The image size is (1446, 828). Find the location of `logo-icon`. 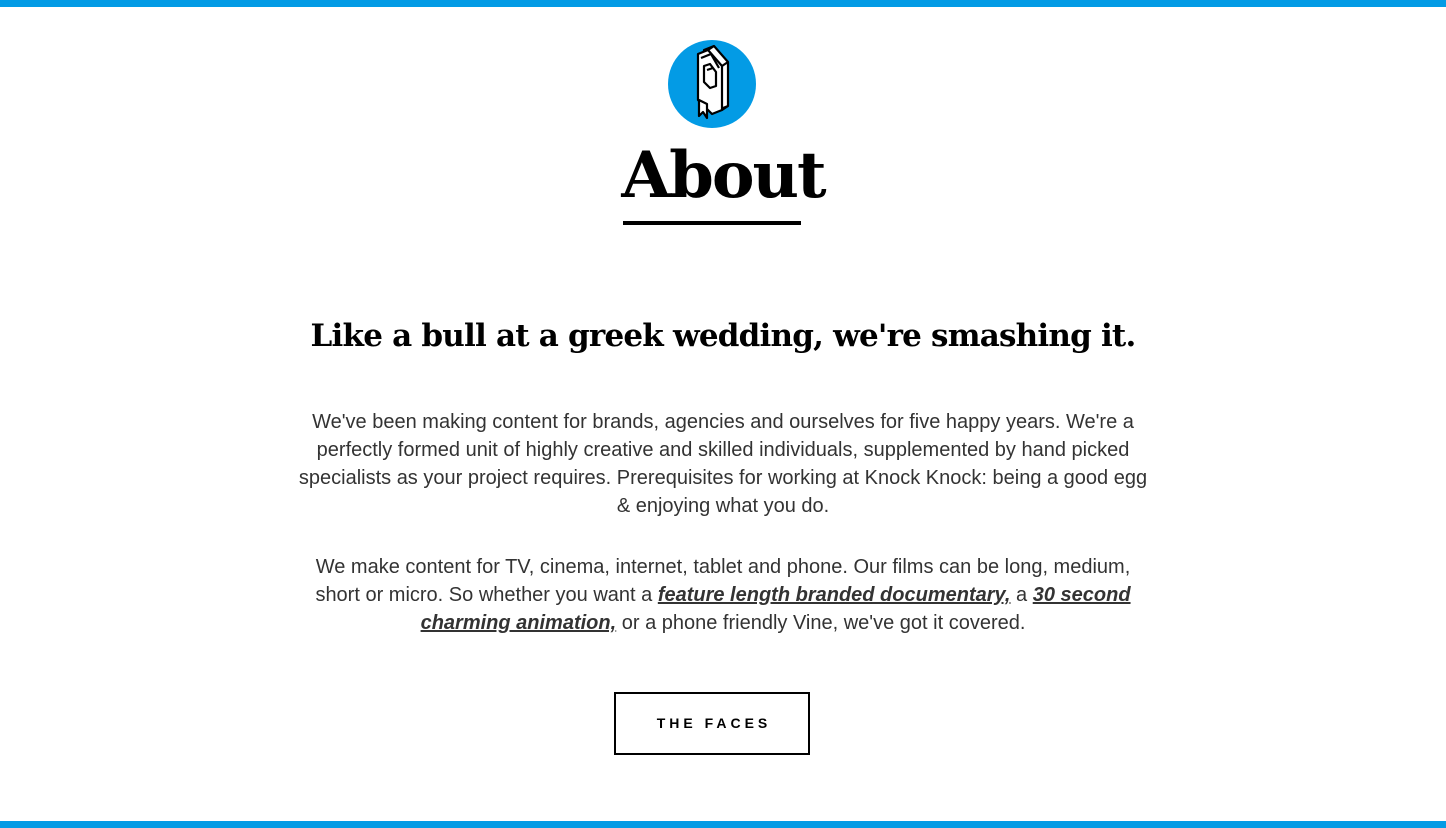

logo-icon is located at coordinates (712, 84).